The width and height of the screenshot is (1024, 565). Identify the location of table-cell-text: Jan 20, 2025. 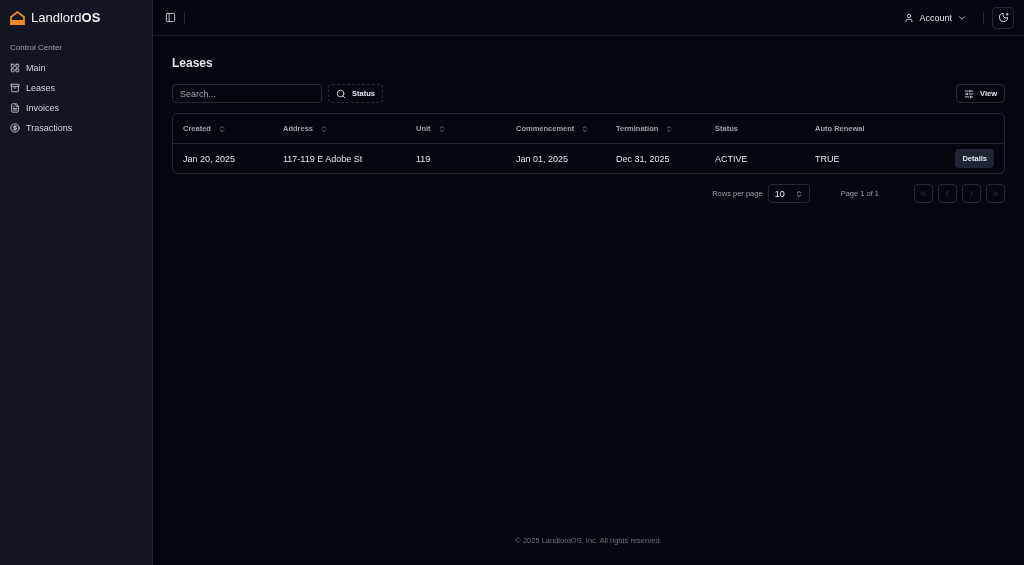
(209, 159).